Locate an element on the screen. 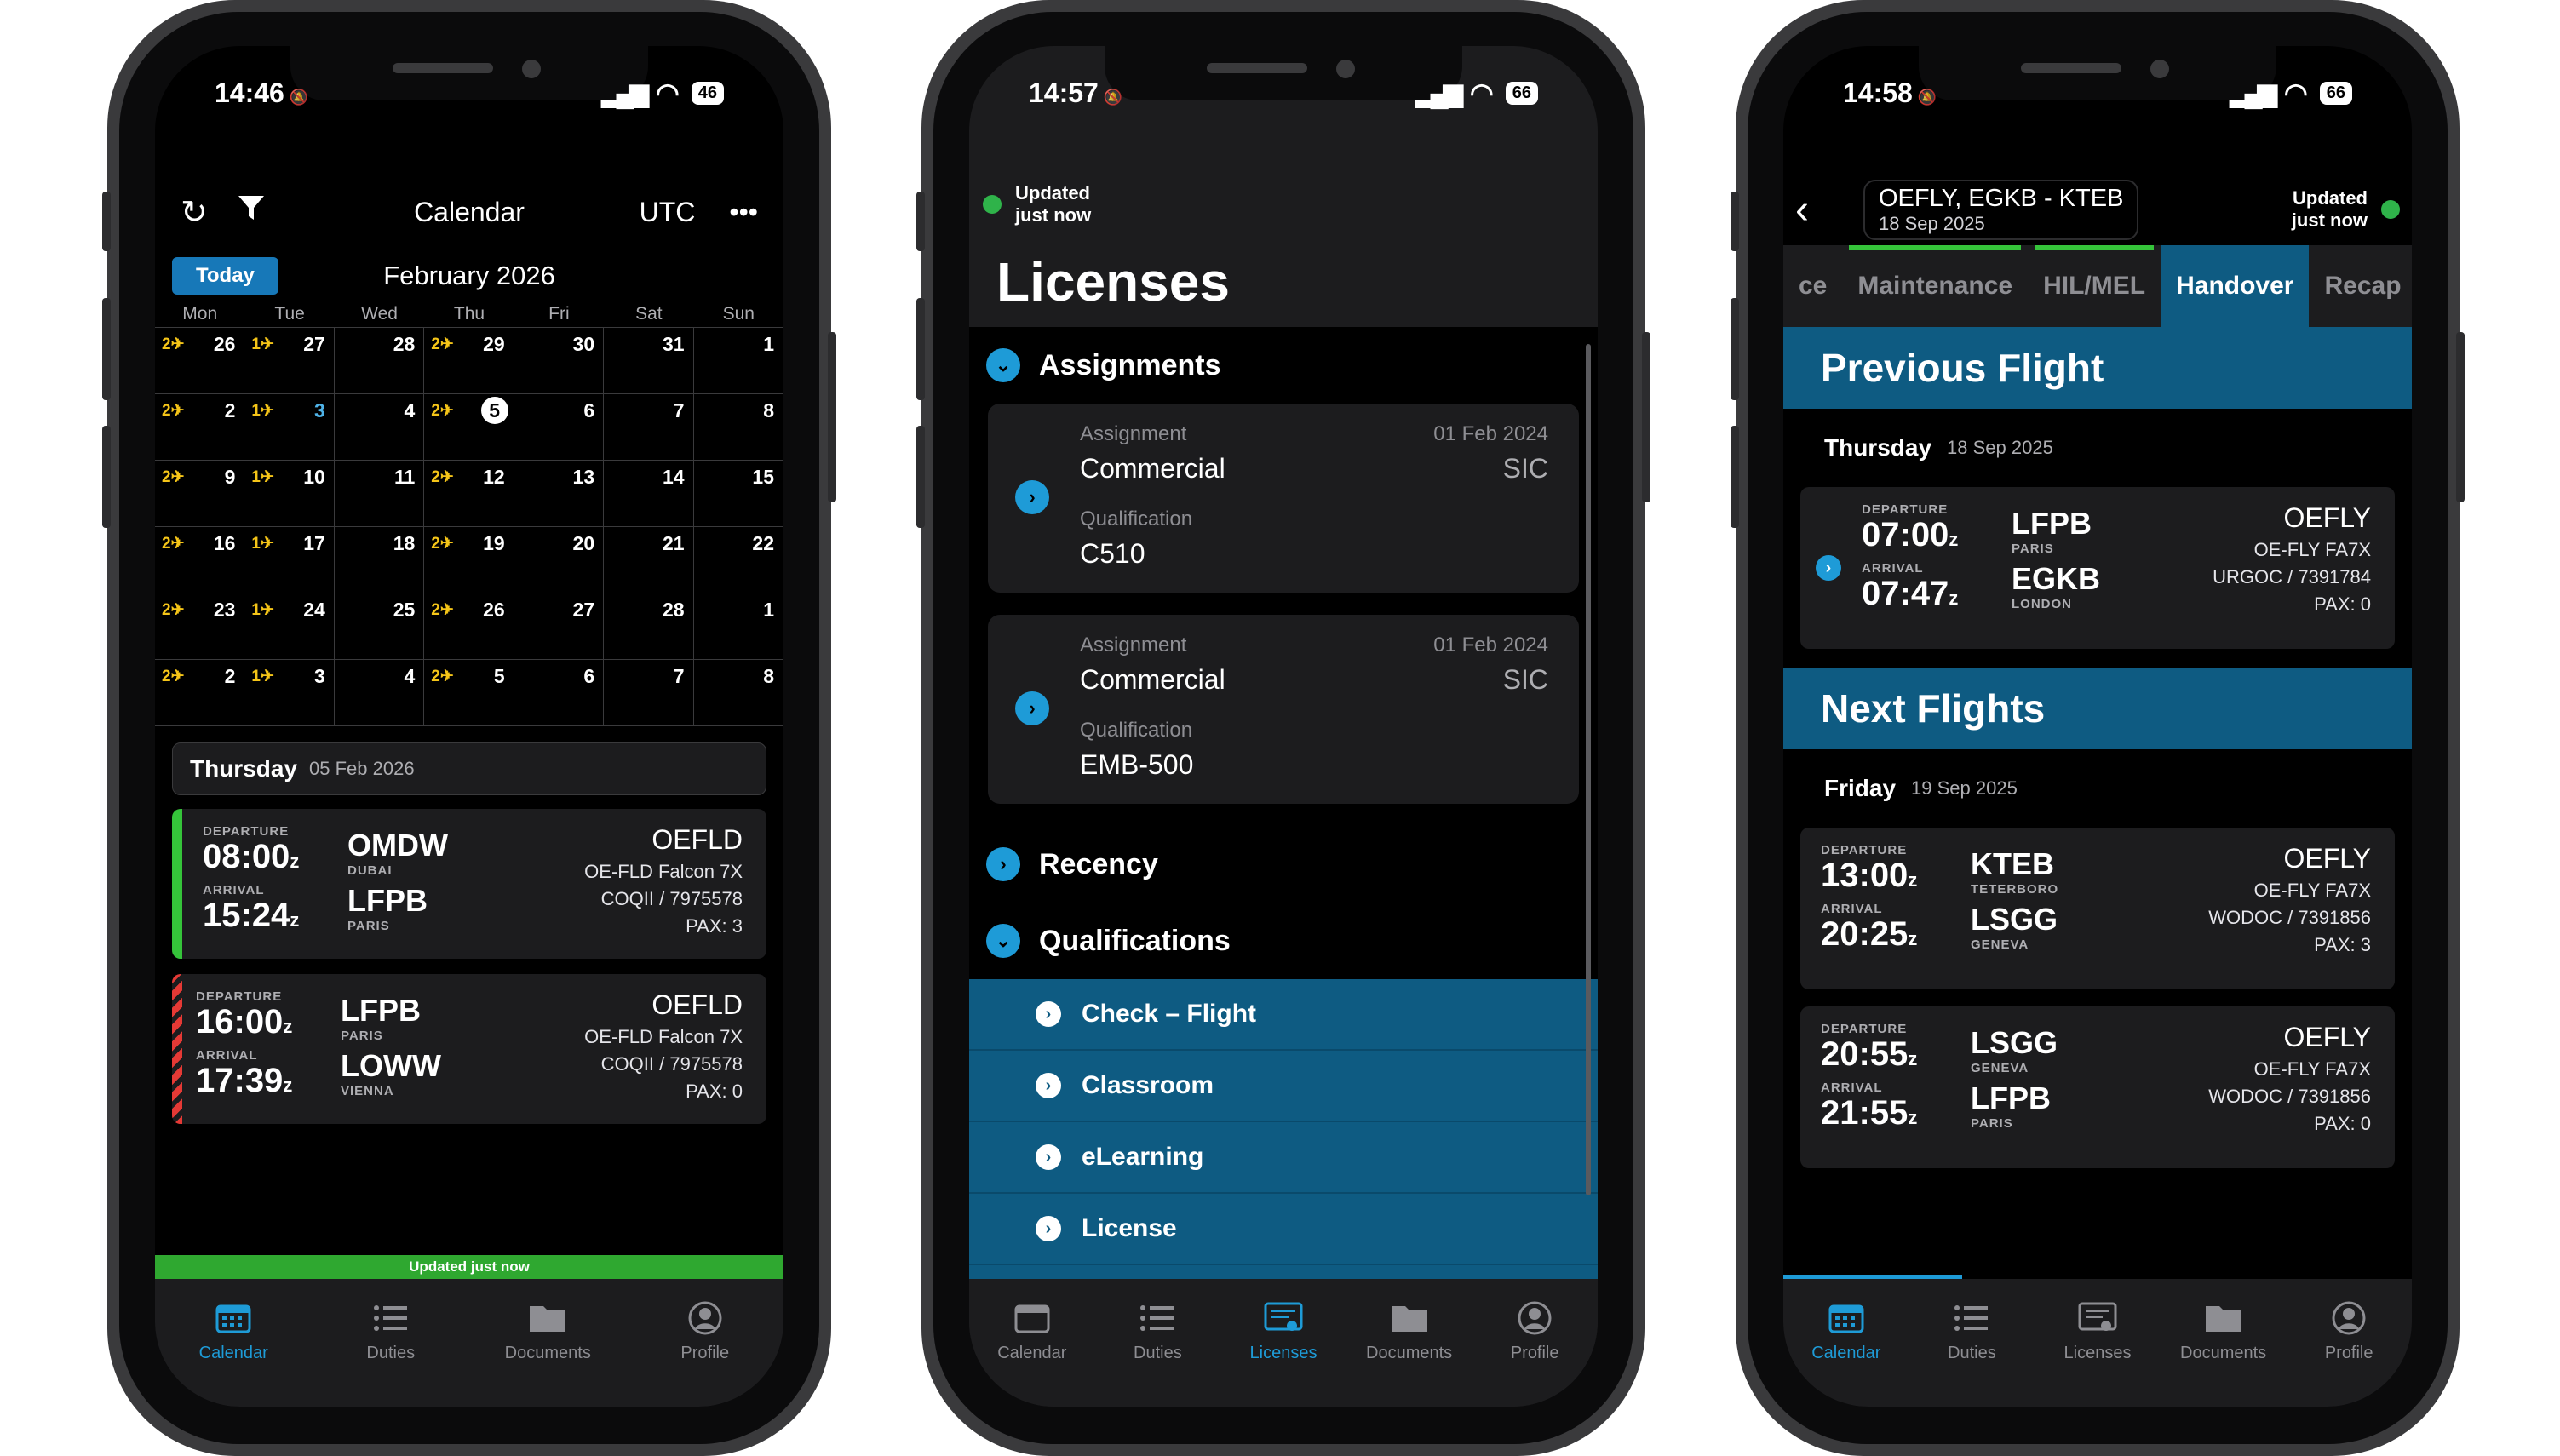 The image size is (2560, 1456). flight-selector: OEFLY, EGKB - KTEB 18 Sep 2025 is located at coordinates (2001, 210).